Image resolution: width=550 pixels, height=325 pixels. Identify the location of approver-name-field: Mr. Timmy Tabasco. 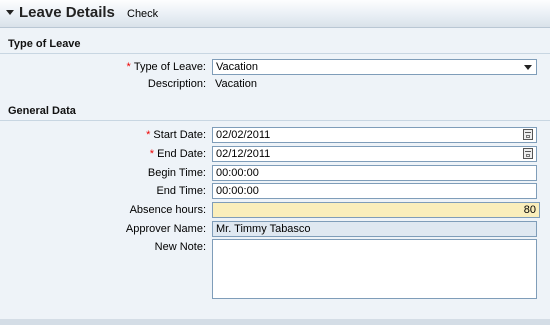
(374, 229).